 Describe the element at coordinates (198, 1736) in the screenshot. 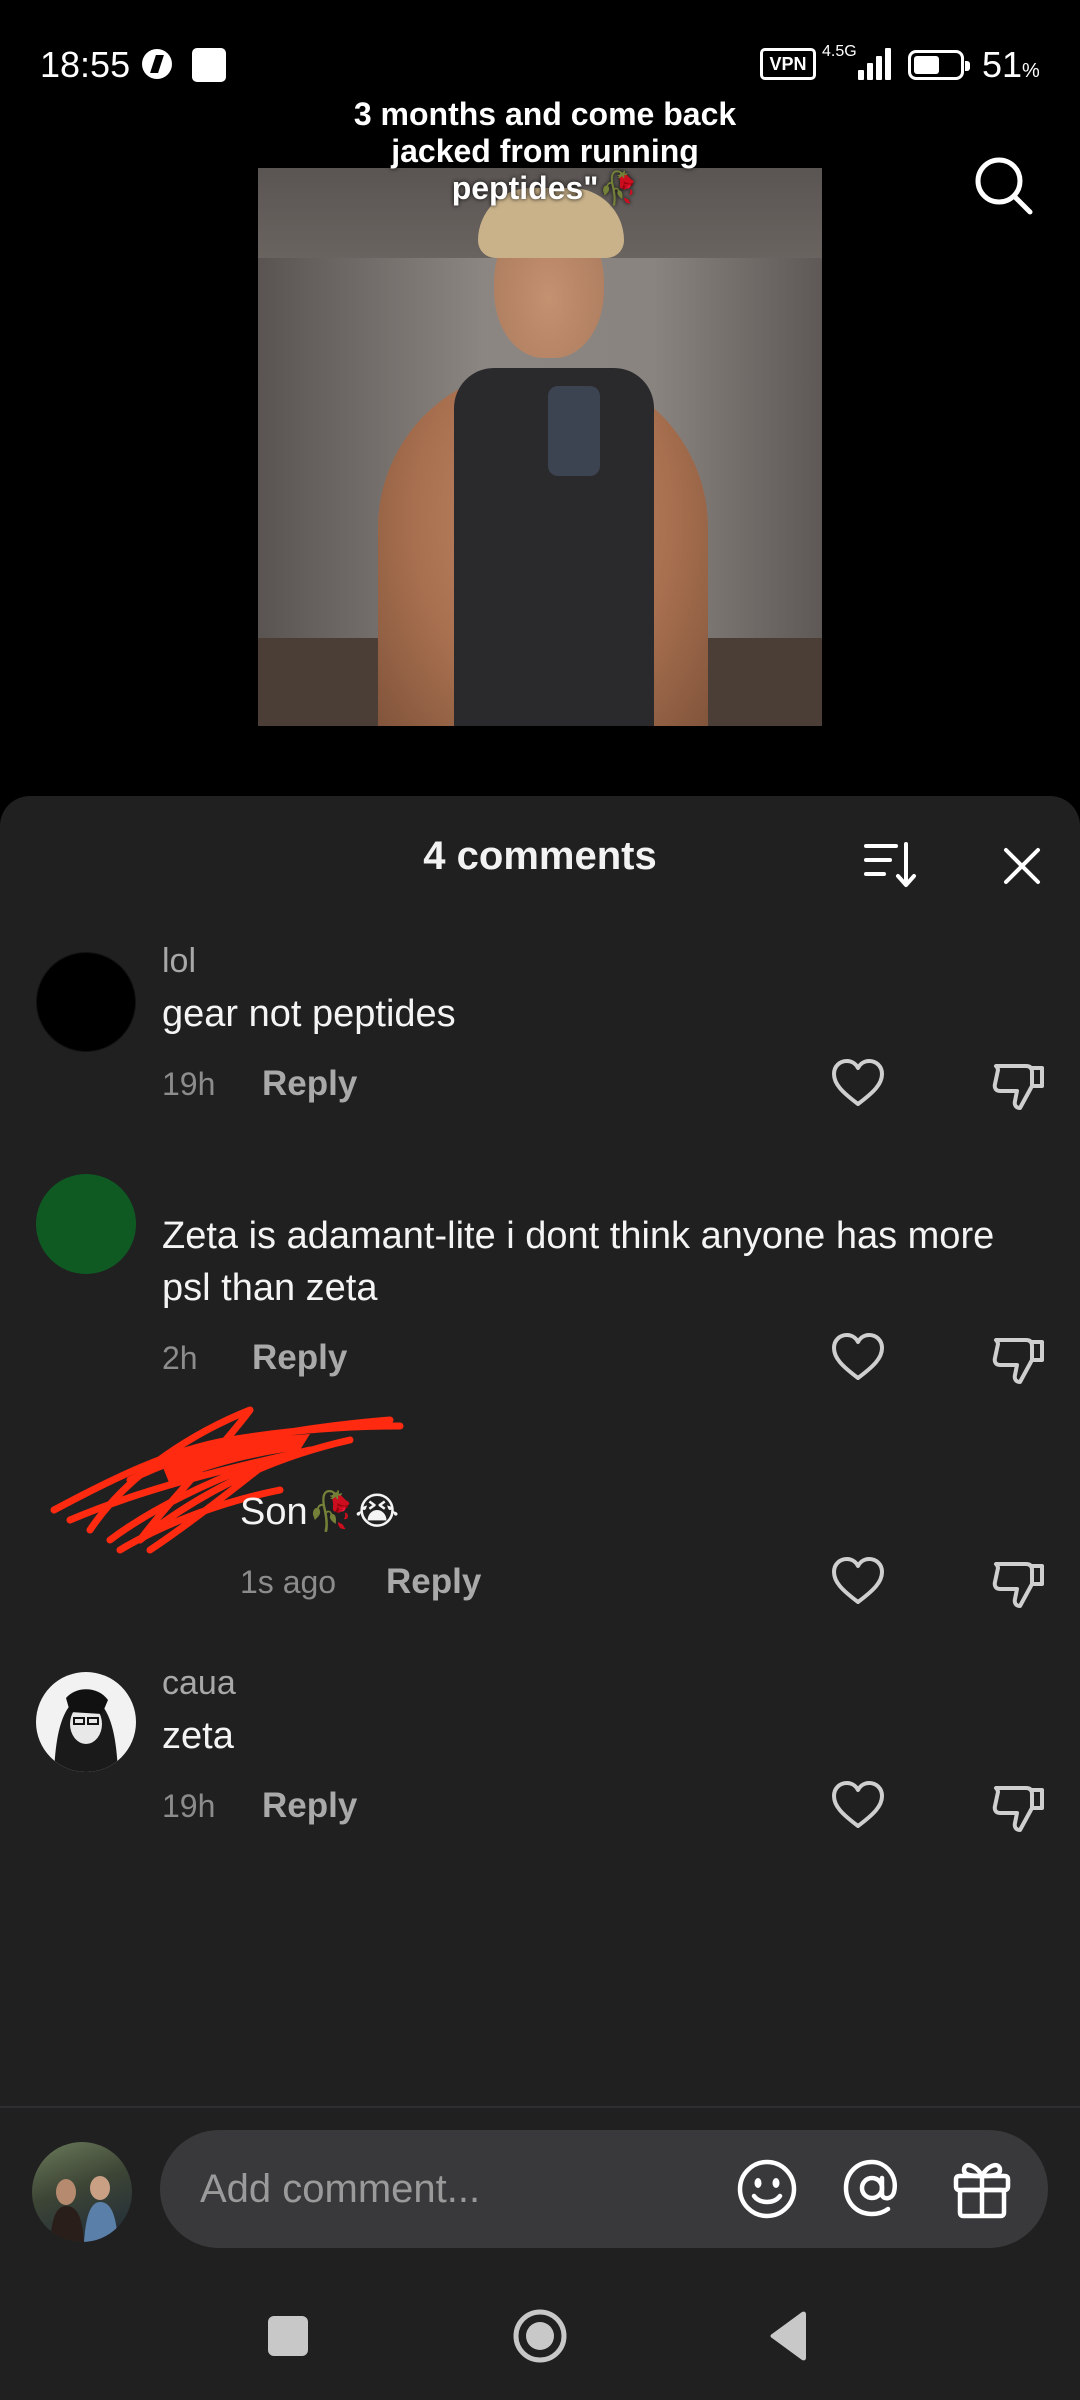

I see `comment-text: zeta` at that location.